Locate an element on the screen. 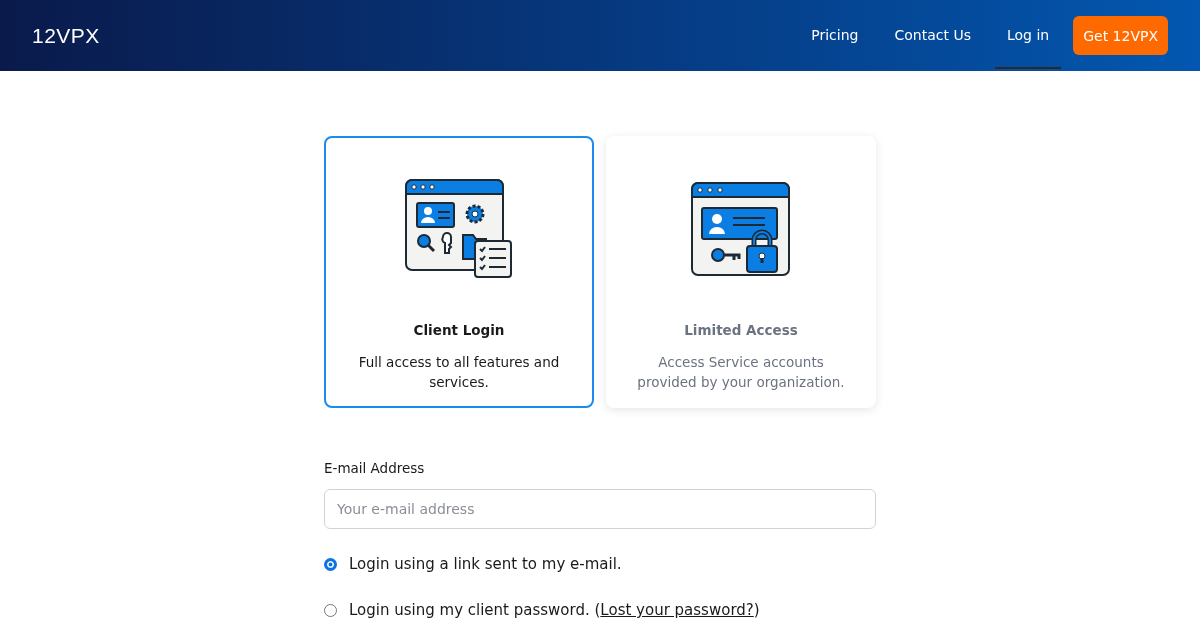 This screenshot has width=1200, height=627. nav-link: Log in is located at coordinates (1028, 35).